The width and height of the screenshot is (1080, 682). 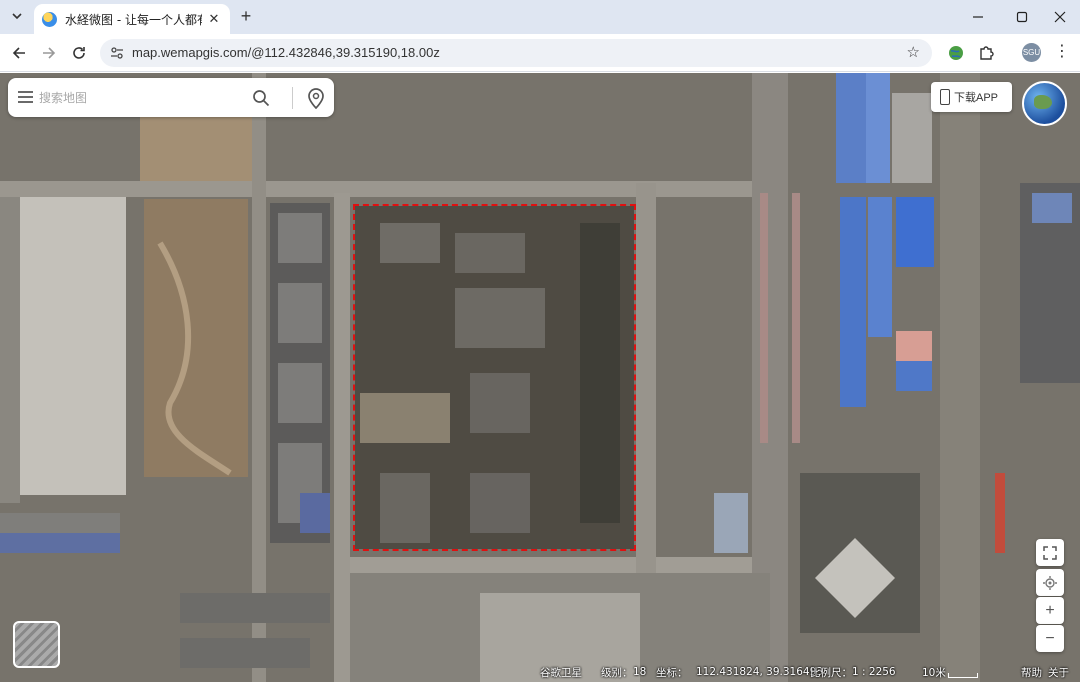 I want to click on help-link: 帮助, so click(x=1031, y=672).